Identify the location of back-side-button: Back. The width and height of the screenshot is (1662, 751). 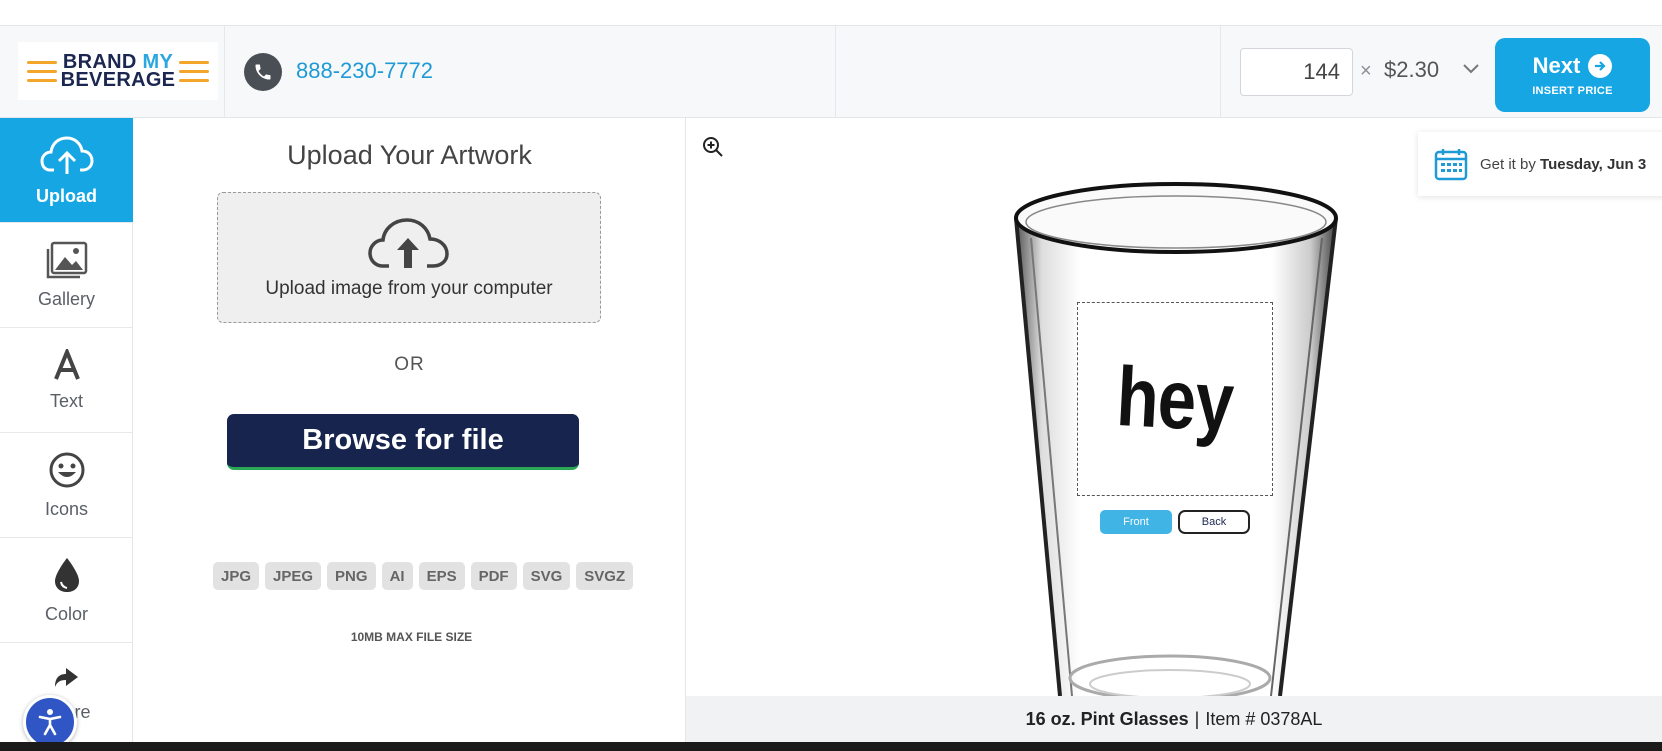
(1214, 522).